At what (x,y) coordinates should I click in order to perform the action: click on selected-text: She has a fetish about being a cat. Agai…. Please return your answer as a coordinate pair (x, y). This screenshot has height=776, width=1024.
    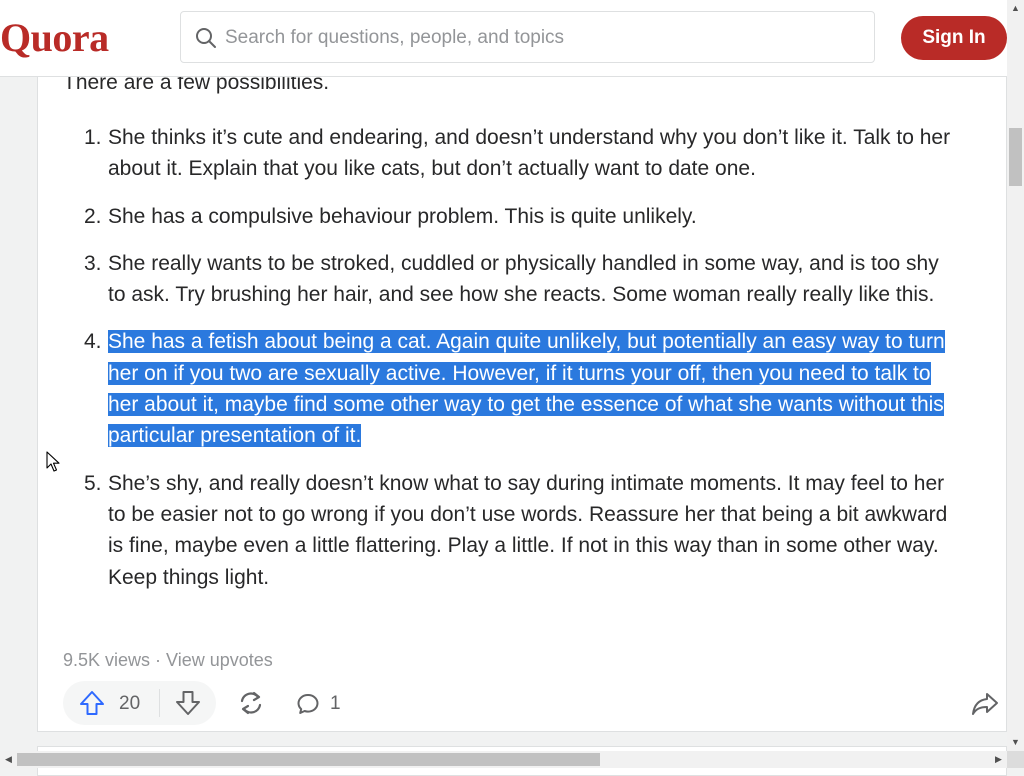
    Looking at the image, I should click on (526, 389).